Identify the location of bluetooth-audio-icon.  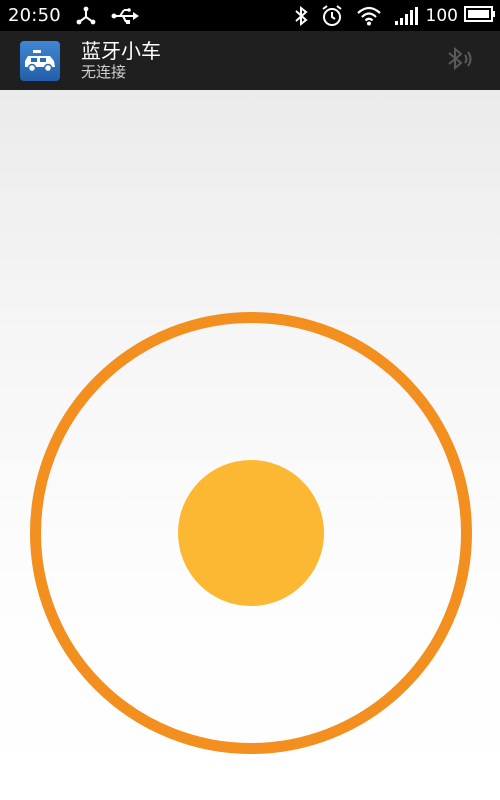
(459, 61).